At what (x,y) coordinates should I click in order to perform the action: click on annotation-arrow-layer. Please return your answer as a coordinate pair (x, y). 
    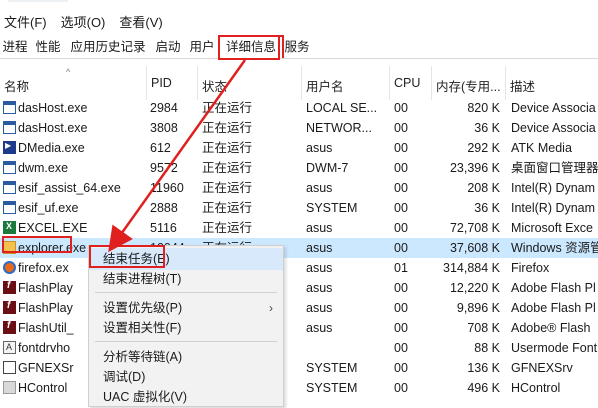
    Looking at the image, I should click on (177, 156).